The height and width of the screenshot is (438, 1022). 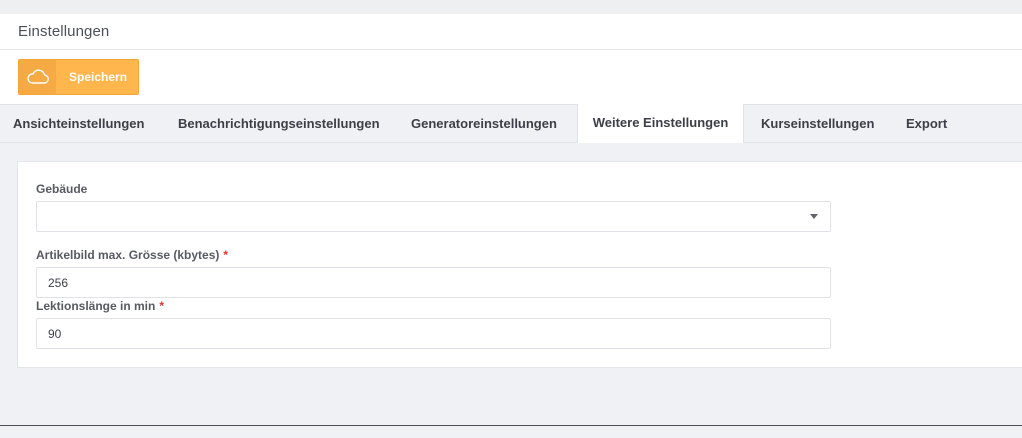 What do you see at coordinates (55, 334) in the screenshot?
I see `lesson-length-value: 90` at bounding box center [55, 334].